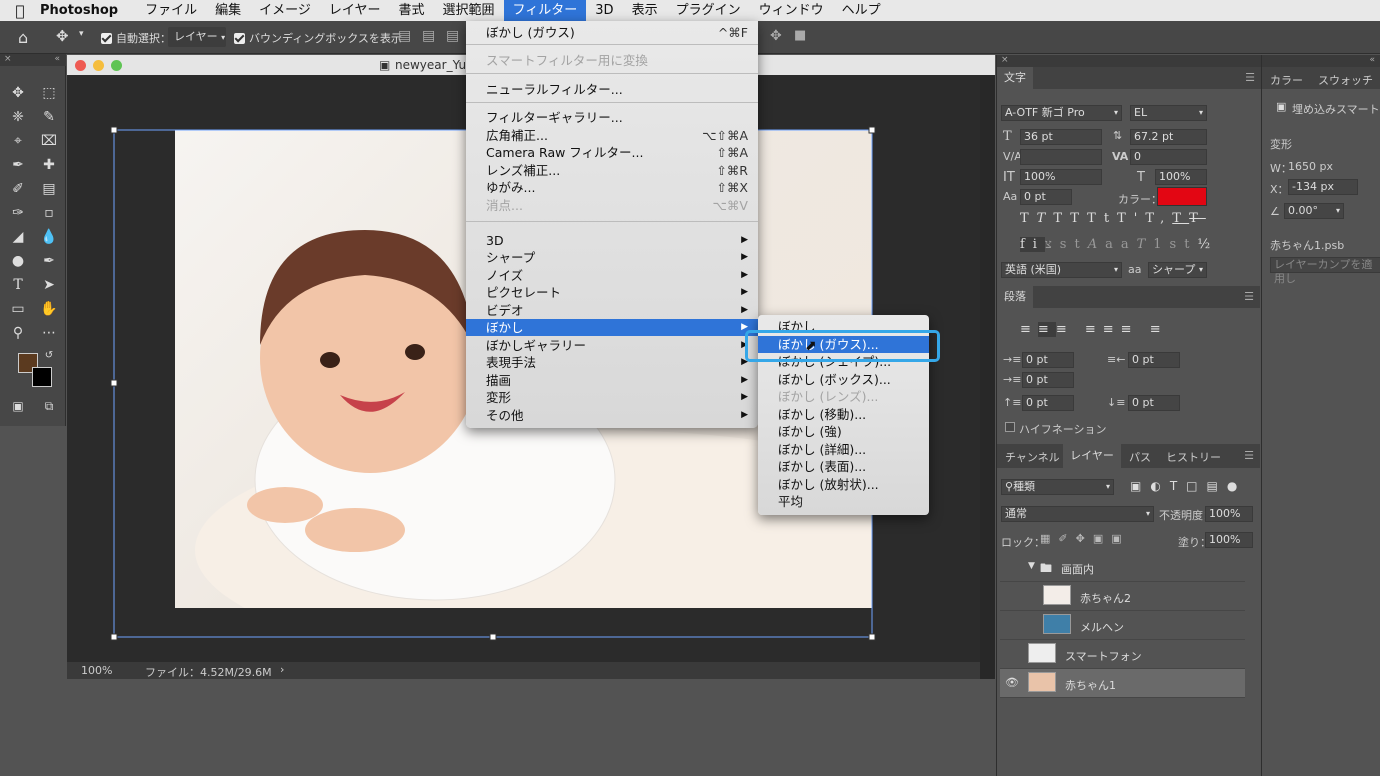  What do you see at coordinates (18, 333) in the screenshot?
I see `zoom-tool-icon: ⚲` at bounding box center [18, 333].